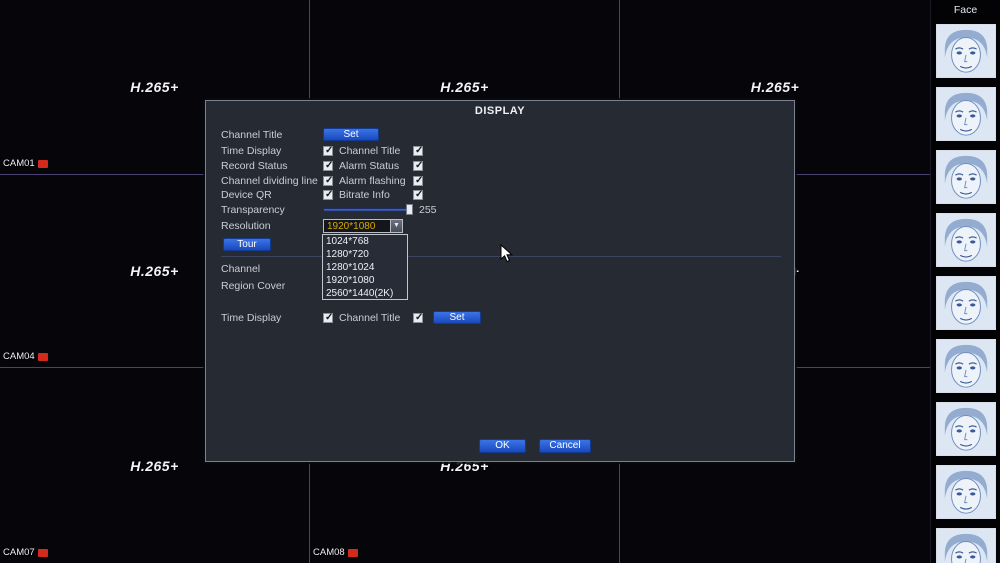  I want to click on bitrate-info-label: Bitrate Info, so click(364, 195).